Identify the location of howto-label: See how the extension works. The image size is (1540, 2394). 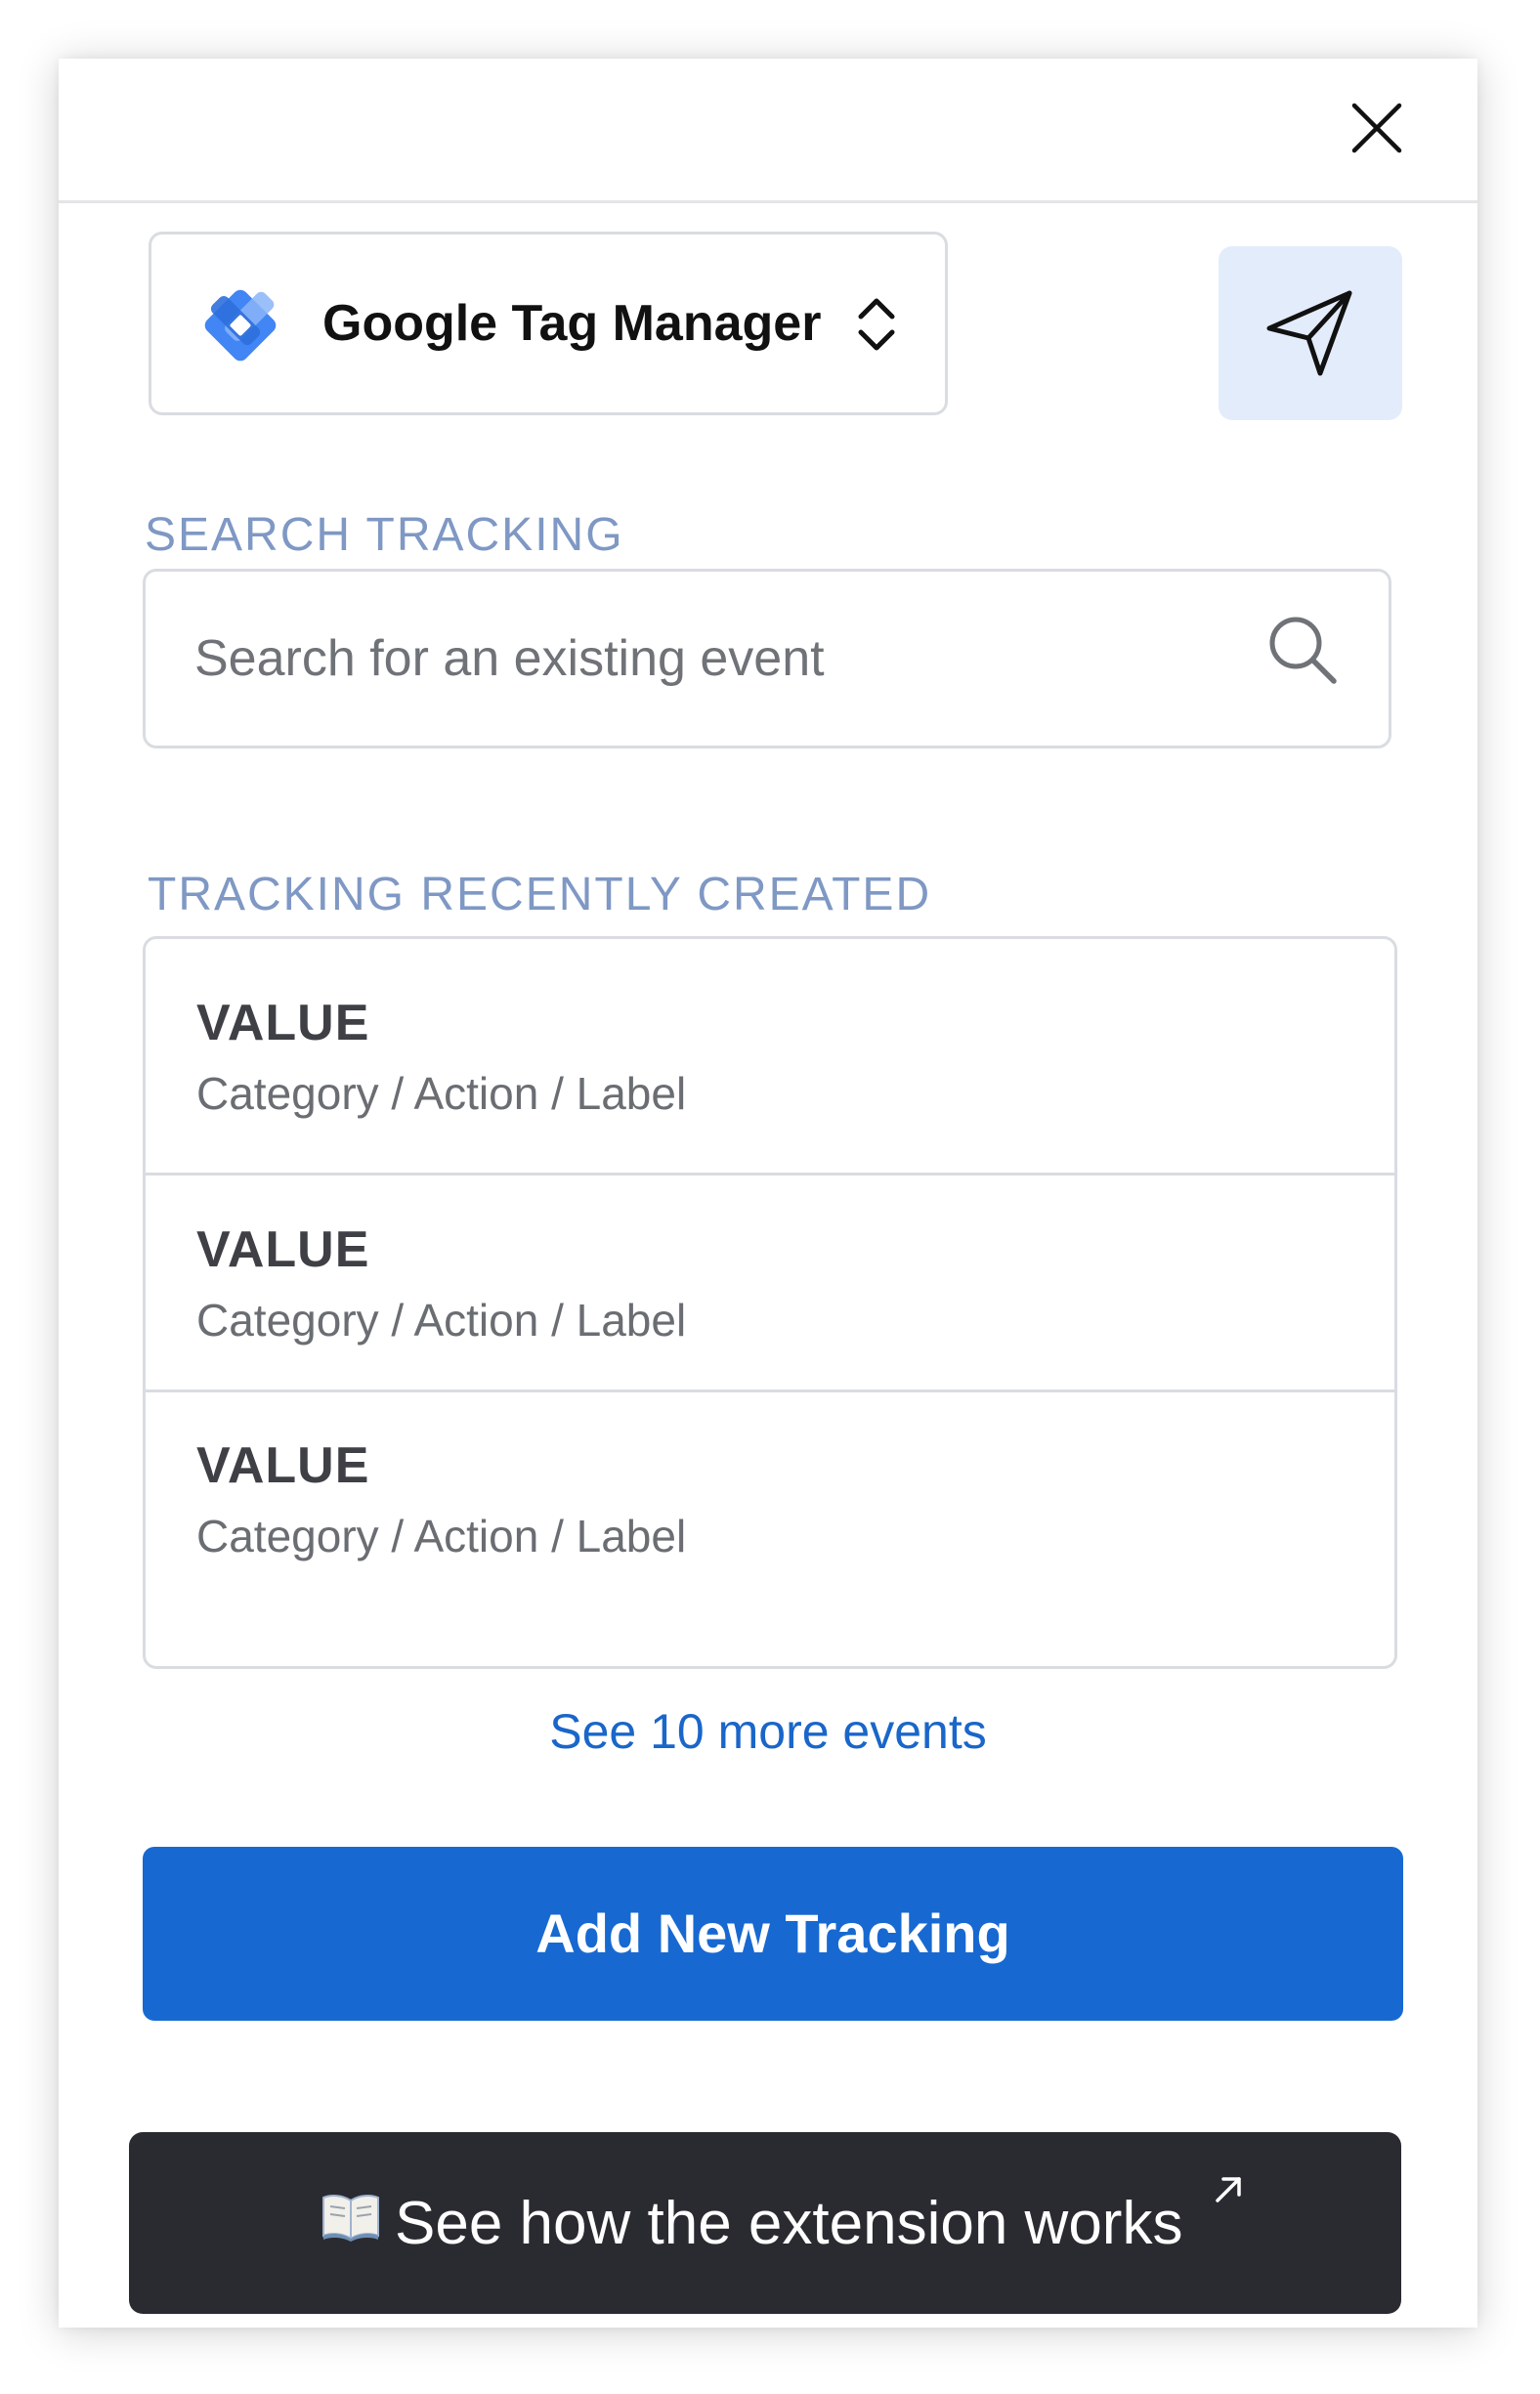
(789, 2223).